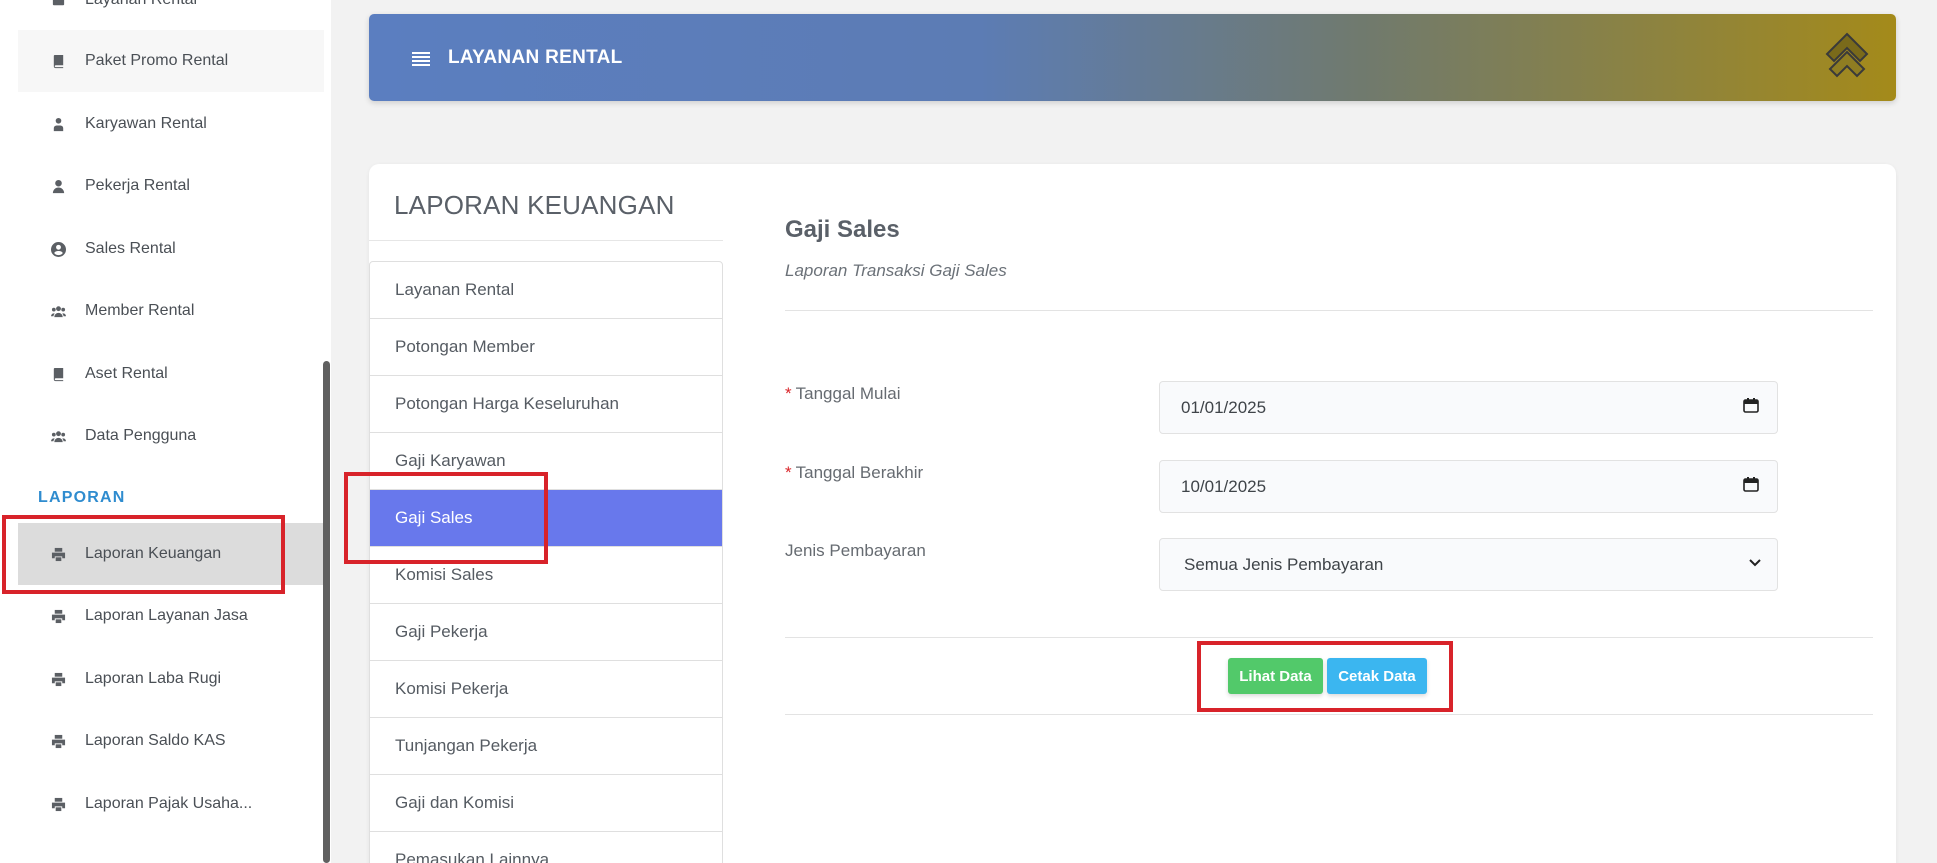 This screenshot has width=1937, height=863. What do you see at coordinates (1224, 407) in the screenshot?
I see `start-date-value: 01/01/2025` at bounding box center [1224, 407].